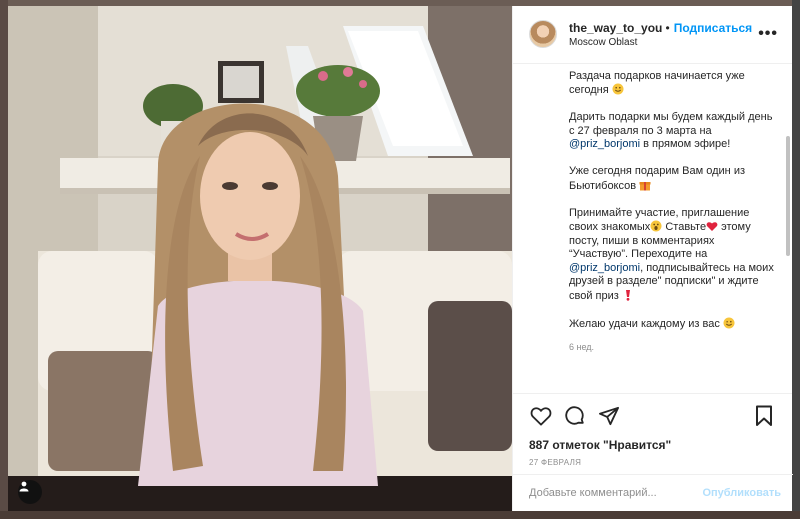  I want to click on heart-icon, so click(541, 416).